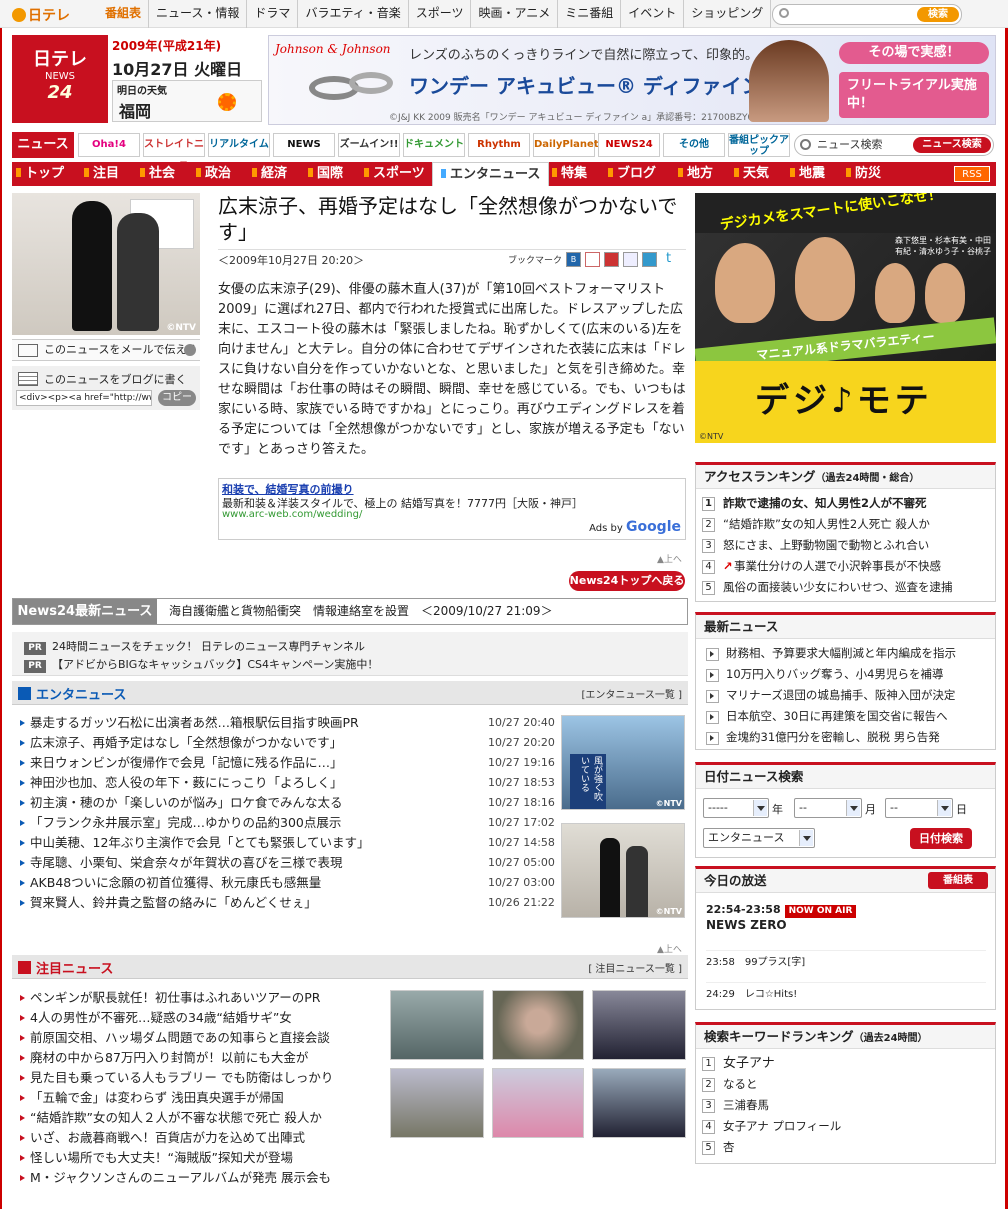 This screenshot has height=1209, width=1008. I want to click on enta-thumb-2: ©NTV, so click(623, 870).